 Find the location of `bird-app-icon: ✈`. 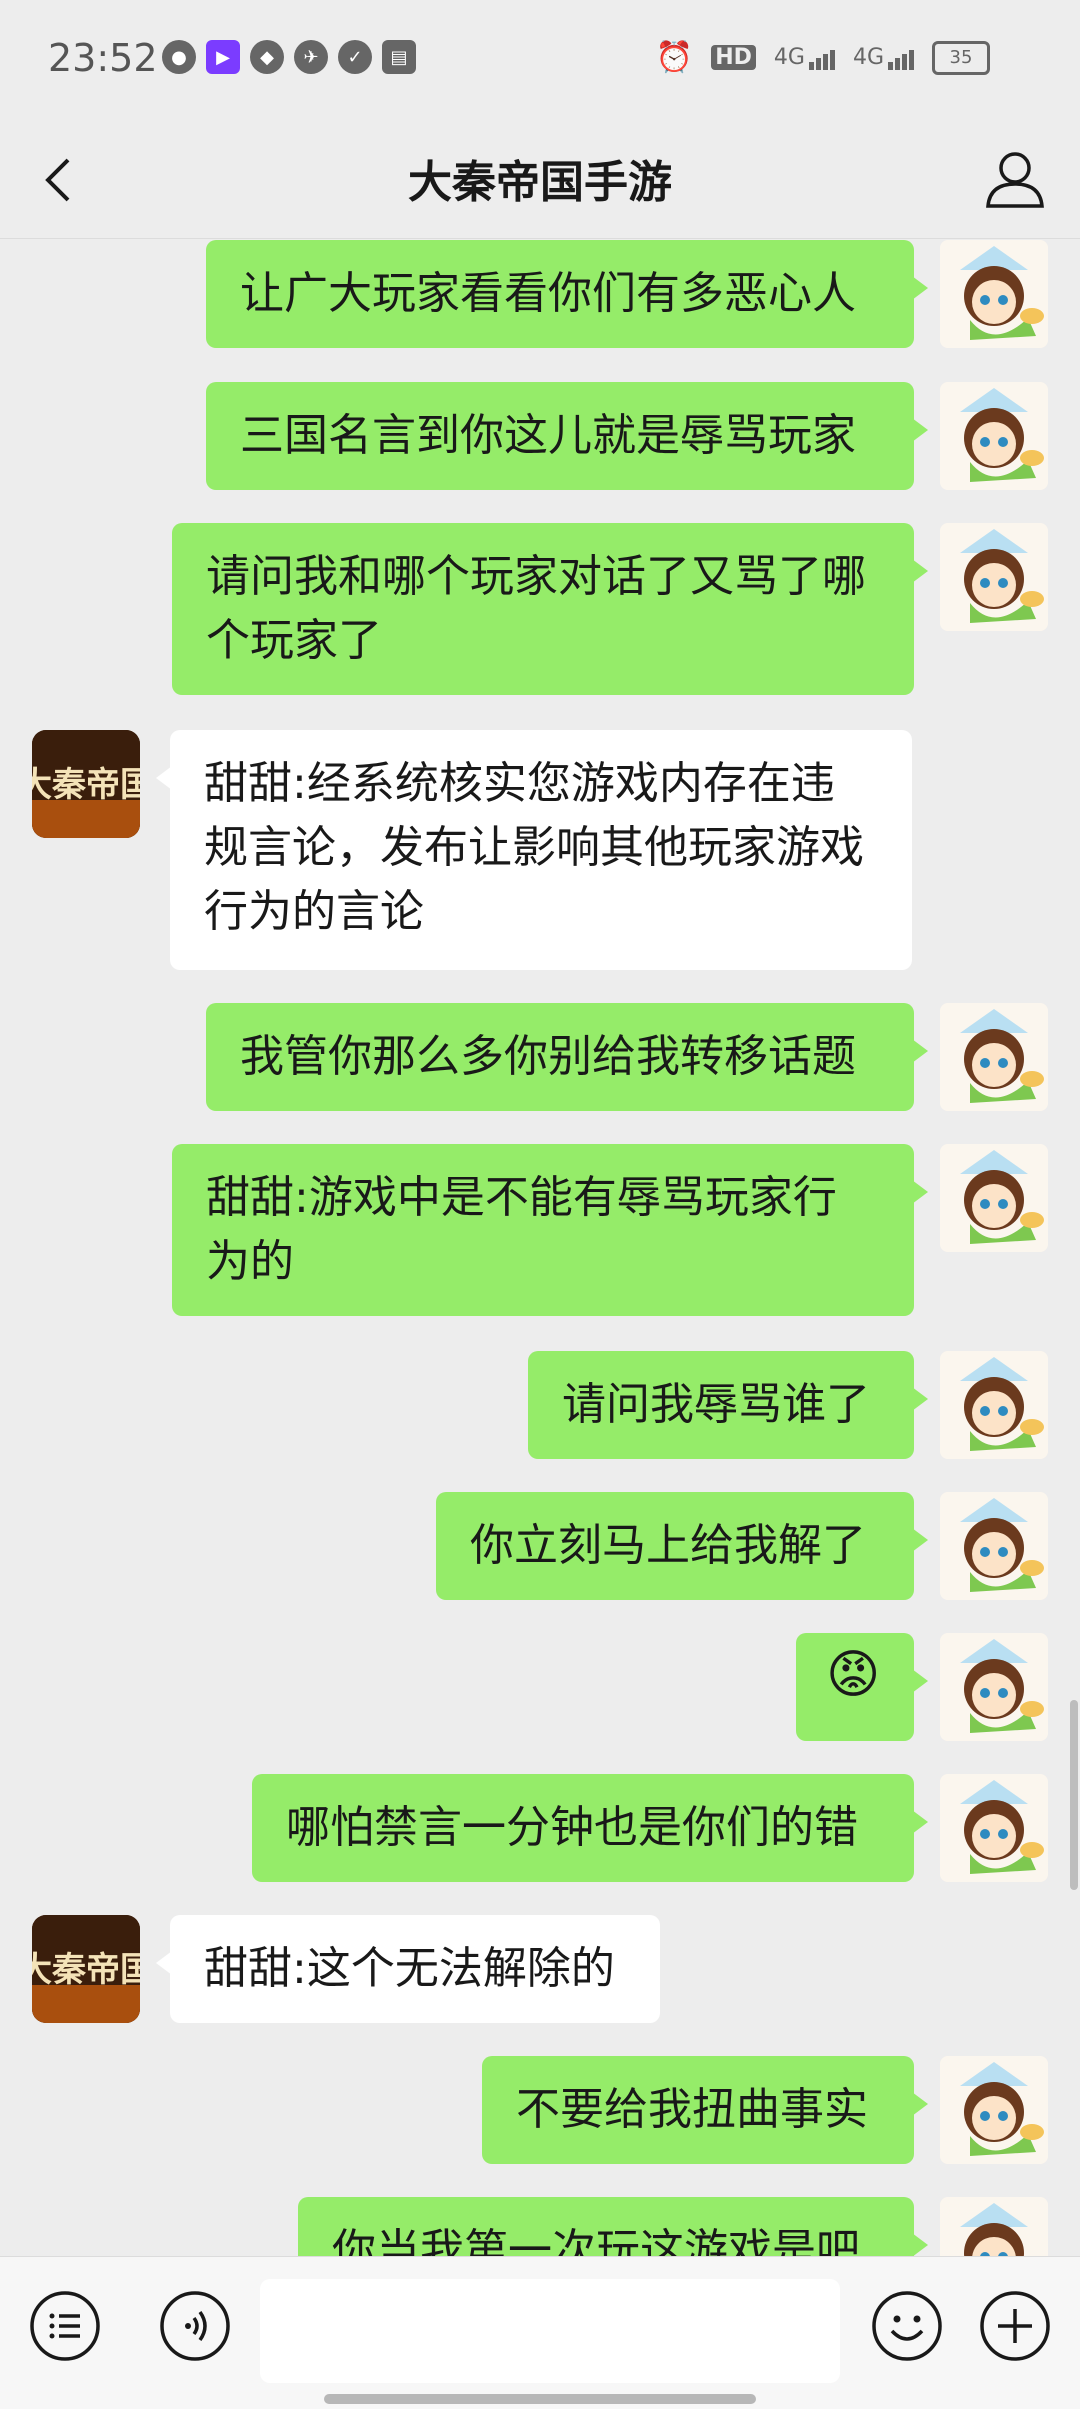

bird-app-icon: ✈ is located at coordinates (311, 57).